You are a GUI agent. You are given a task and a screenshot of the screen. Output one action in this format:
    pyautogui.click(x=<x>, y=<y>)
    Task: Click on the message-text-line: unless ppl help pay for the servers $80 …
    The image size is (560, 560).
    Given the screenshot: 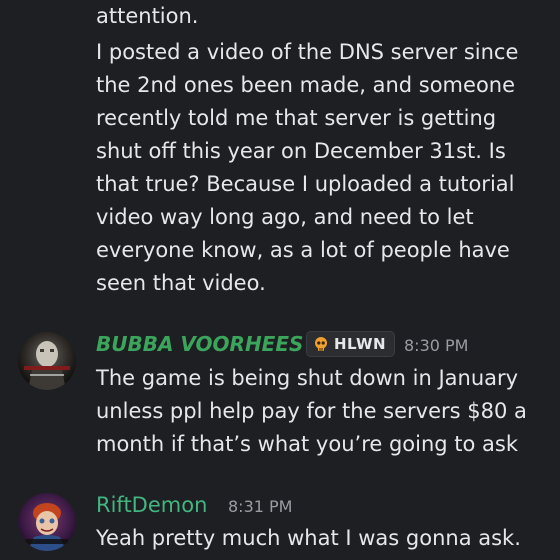 What is the action you would take?
    pyautogui.click(x=311, y=411)
    